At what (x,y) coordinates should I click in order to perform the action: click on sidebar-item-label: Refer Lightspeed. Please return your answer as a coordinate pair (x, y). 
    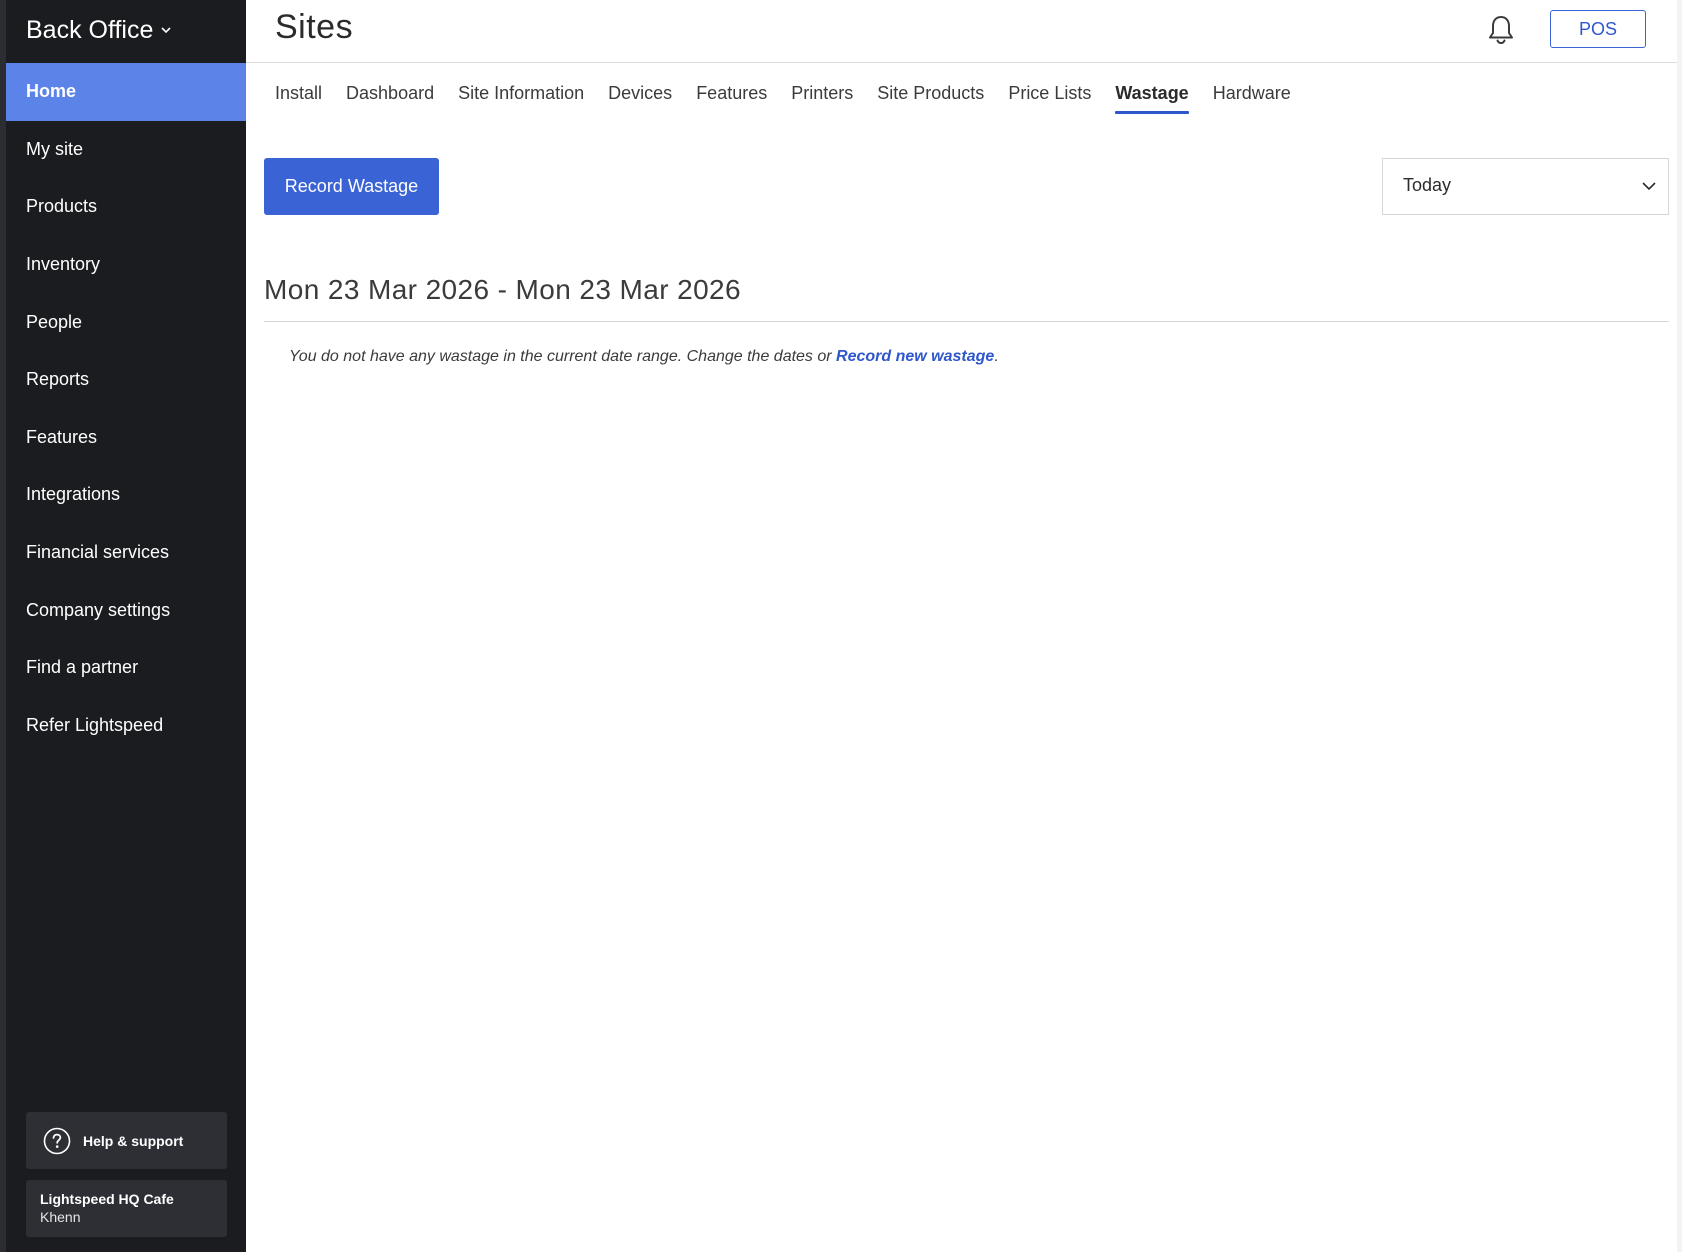
    Looking at the image, I should click on (95, 724).